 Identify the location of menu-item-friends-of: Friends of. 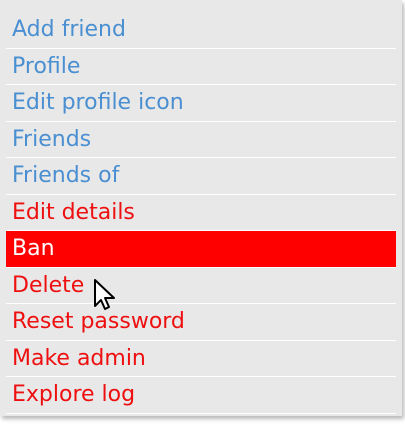
(201, 176).